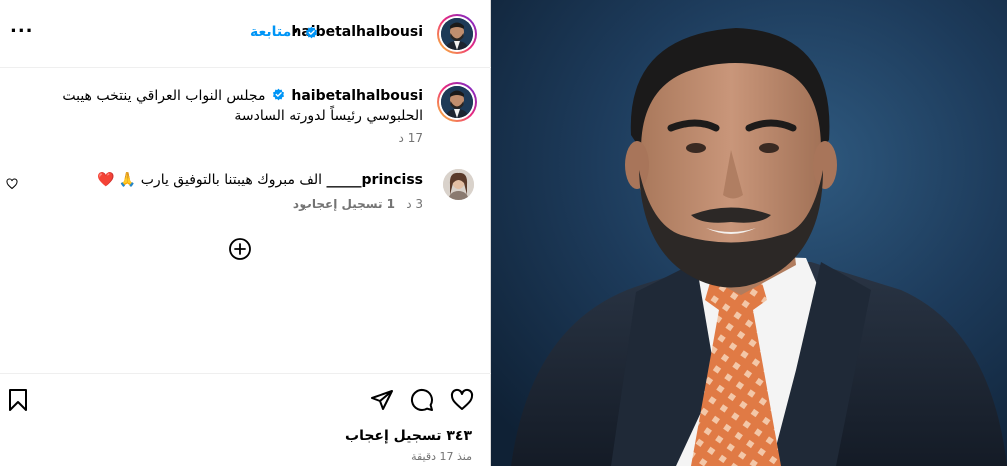 The image size is (1007, 466). What do you see at coordinates (382, 400) in the screenshot?
I see `share-button` at bounding box center [382, 400].